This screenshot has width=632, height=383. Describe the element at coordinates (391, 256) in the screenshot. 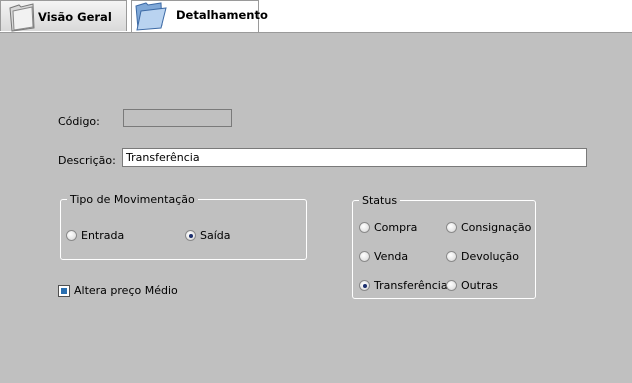

I see `radio-venda-label: Venda` at that location.